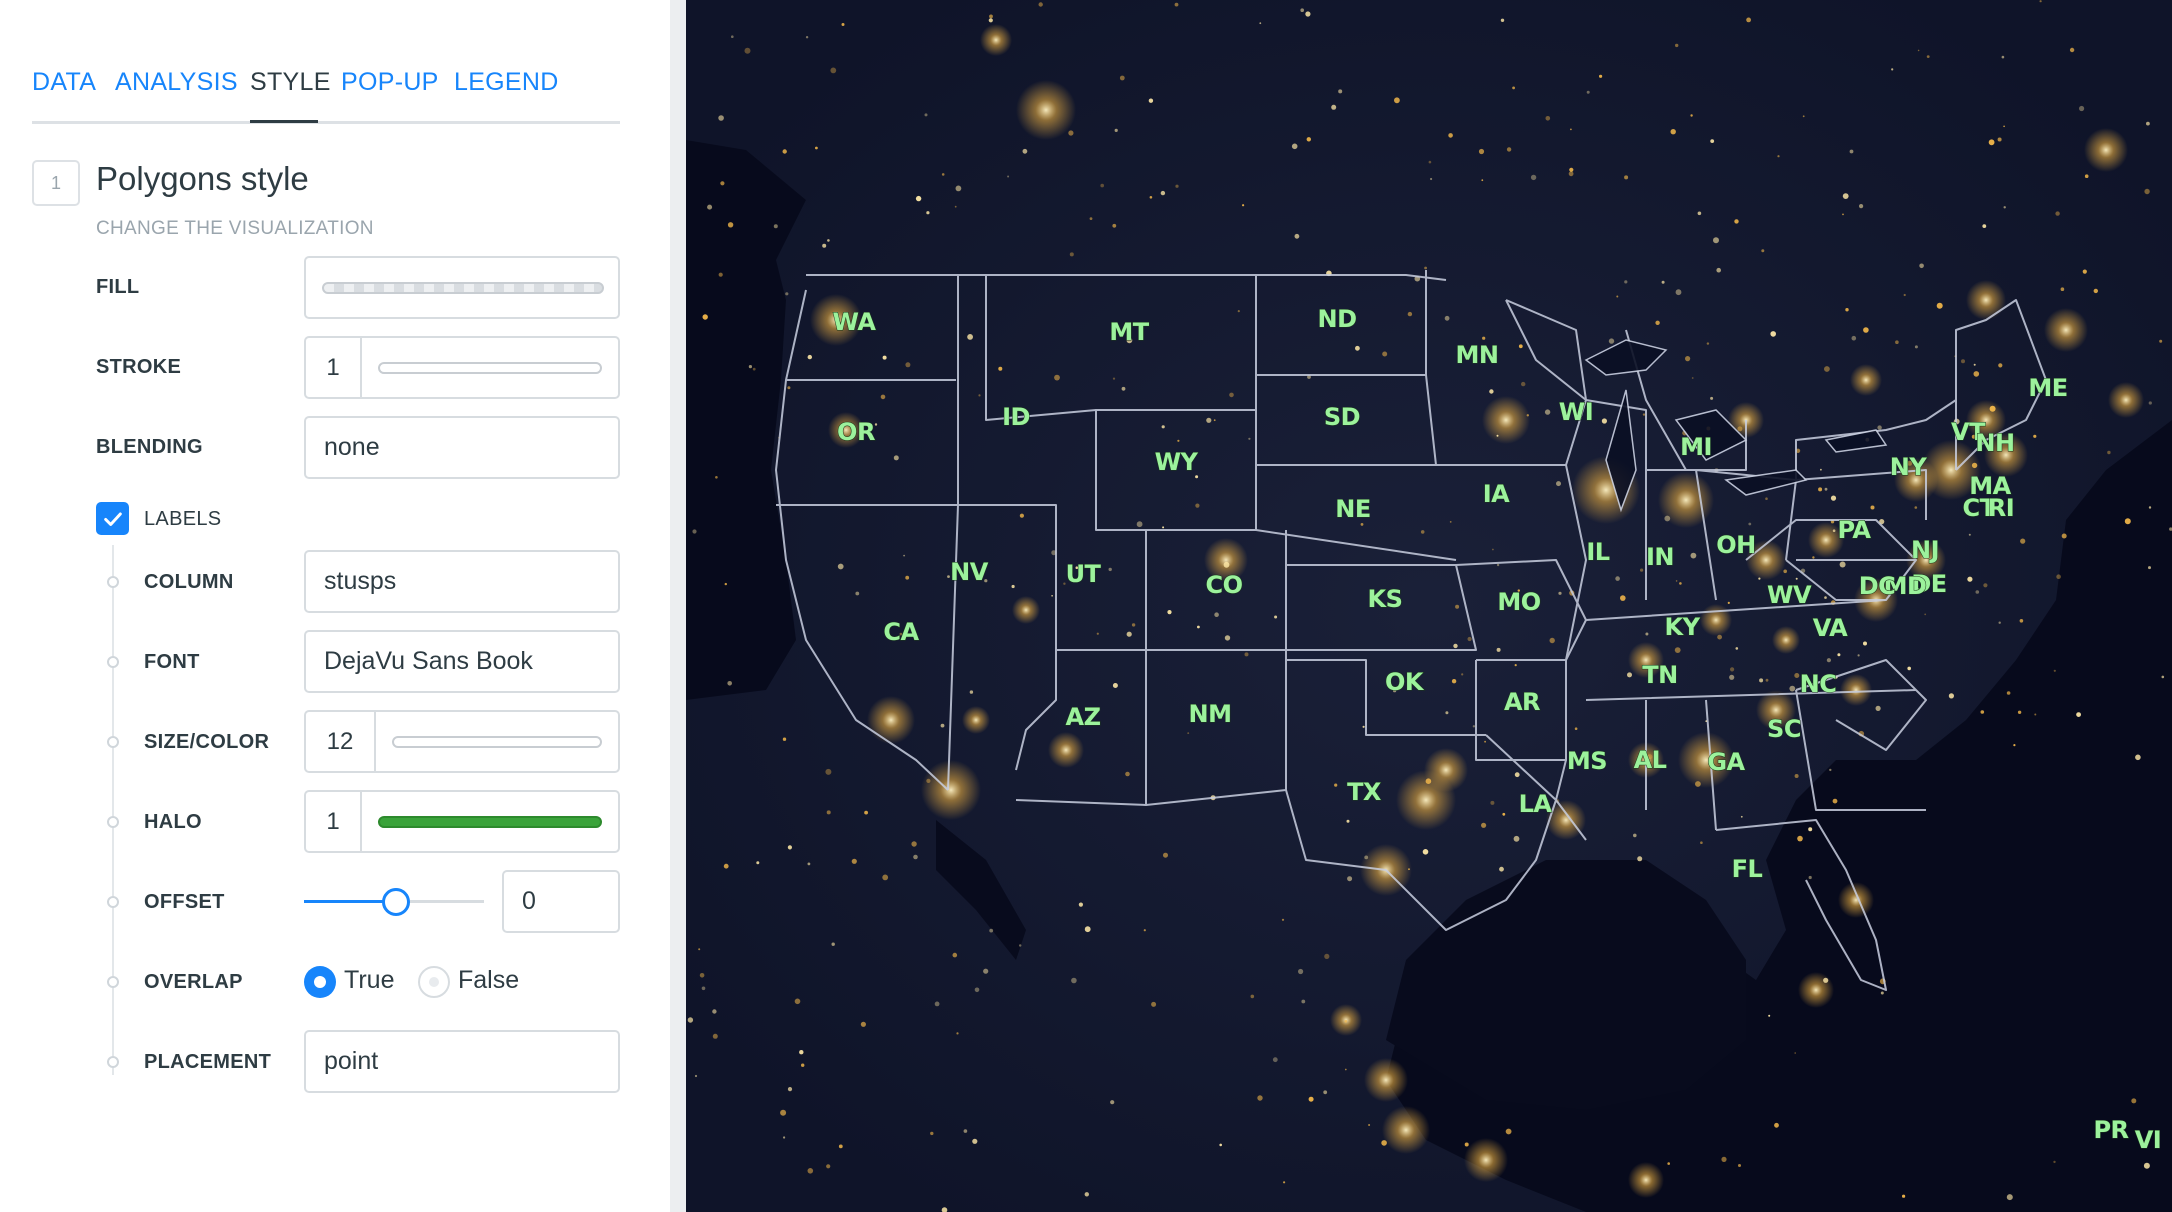 The height and width of the screenshot is (1212, 2172). I want to click on overlap-true-radio, so click(320, 982).